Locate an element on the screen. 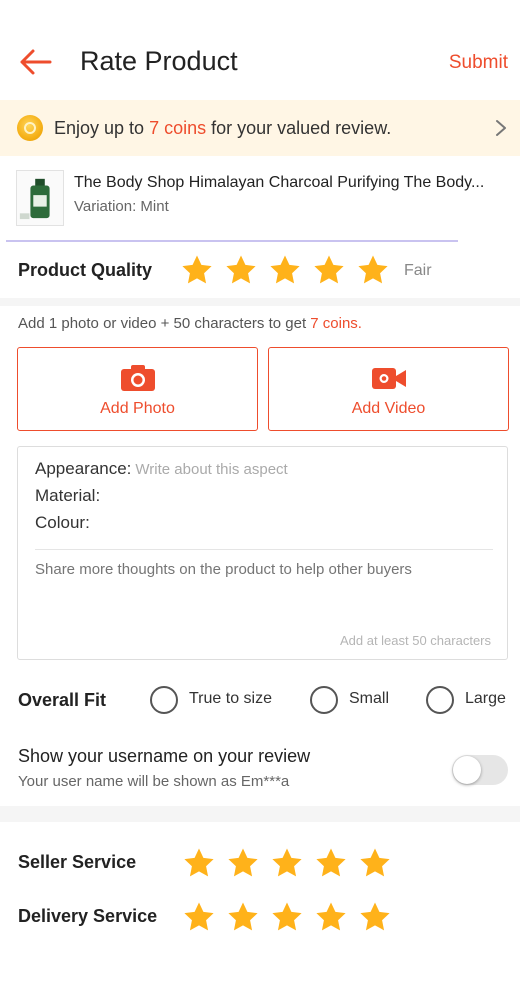  aspect-label: Colour: is located at coordinates (62, 522).